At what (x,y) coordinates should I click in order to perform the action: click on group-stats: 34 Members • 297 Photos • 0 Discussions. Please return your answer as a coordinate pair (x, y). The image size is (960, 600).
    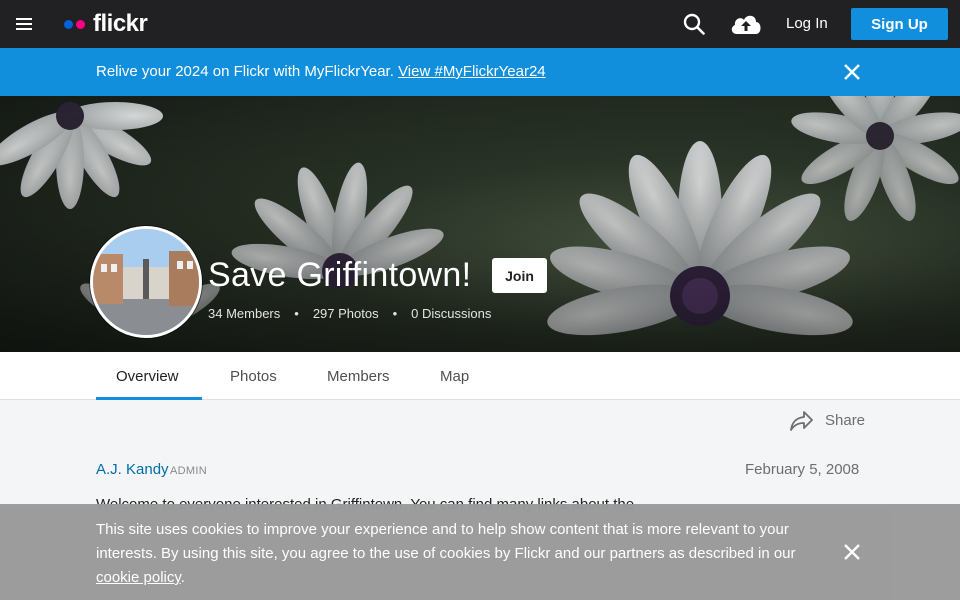
    Looking at the image, I should click on (349, 313).